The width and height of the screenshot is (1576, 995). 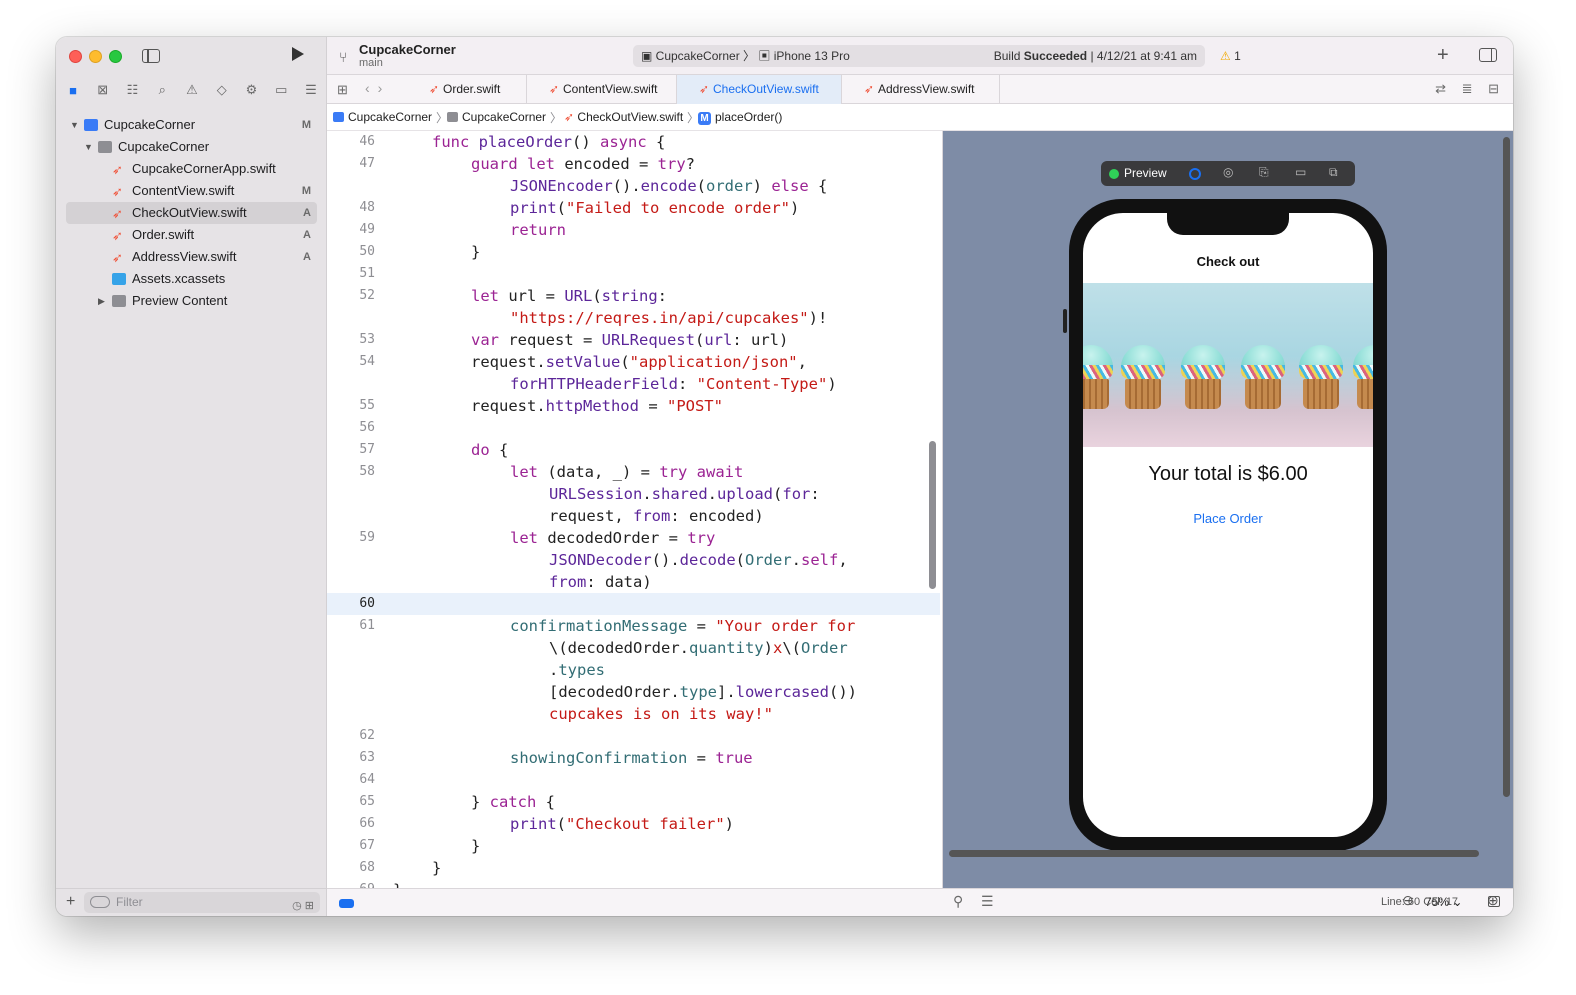 I want to click on code-line: URLSession.shared.upload(for:, so click(x=684, y=494).